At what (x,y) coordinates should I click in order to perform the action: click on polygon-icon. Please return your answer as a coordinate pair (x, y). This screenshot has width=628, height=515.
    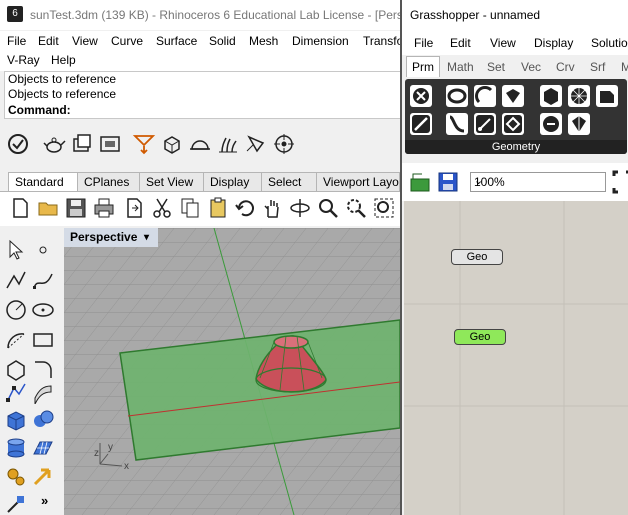
    Looking at the image, I should click on (16, 370).